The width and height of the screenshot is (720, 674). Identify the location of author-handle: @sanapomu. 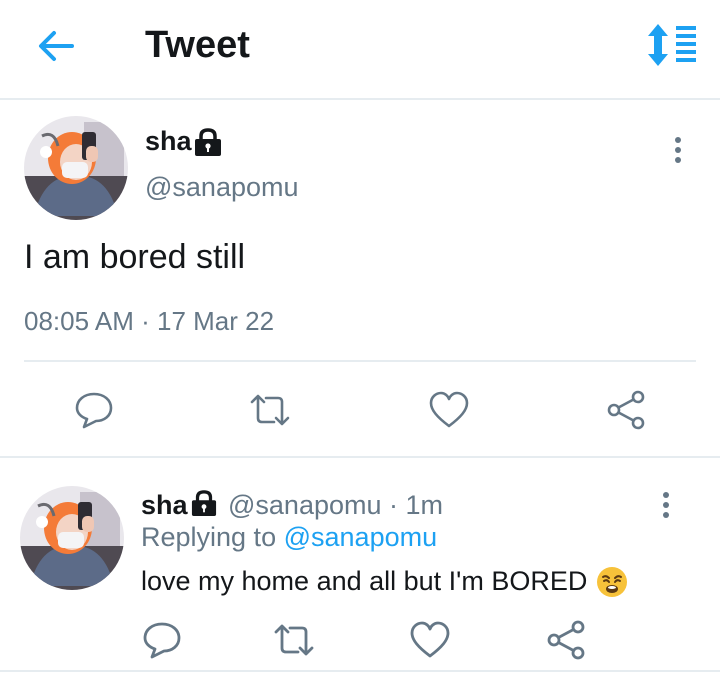
(222, 187).